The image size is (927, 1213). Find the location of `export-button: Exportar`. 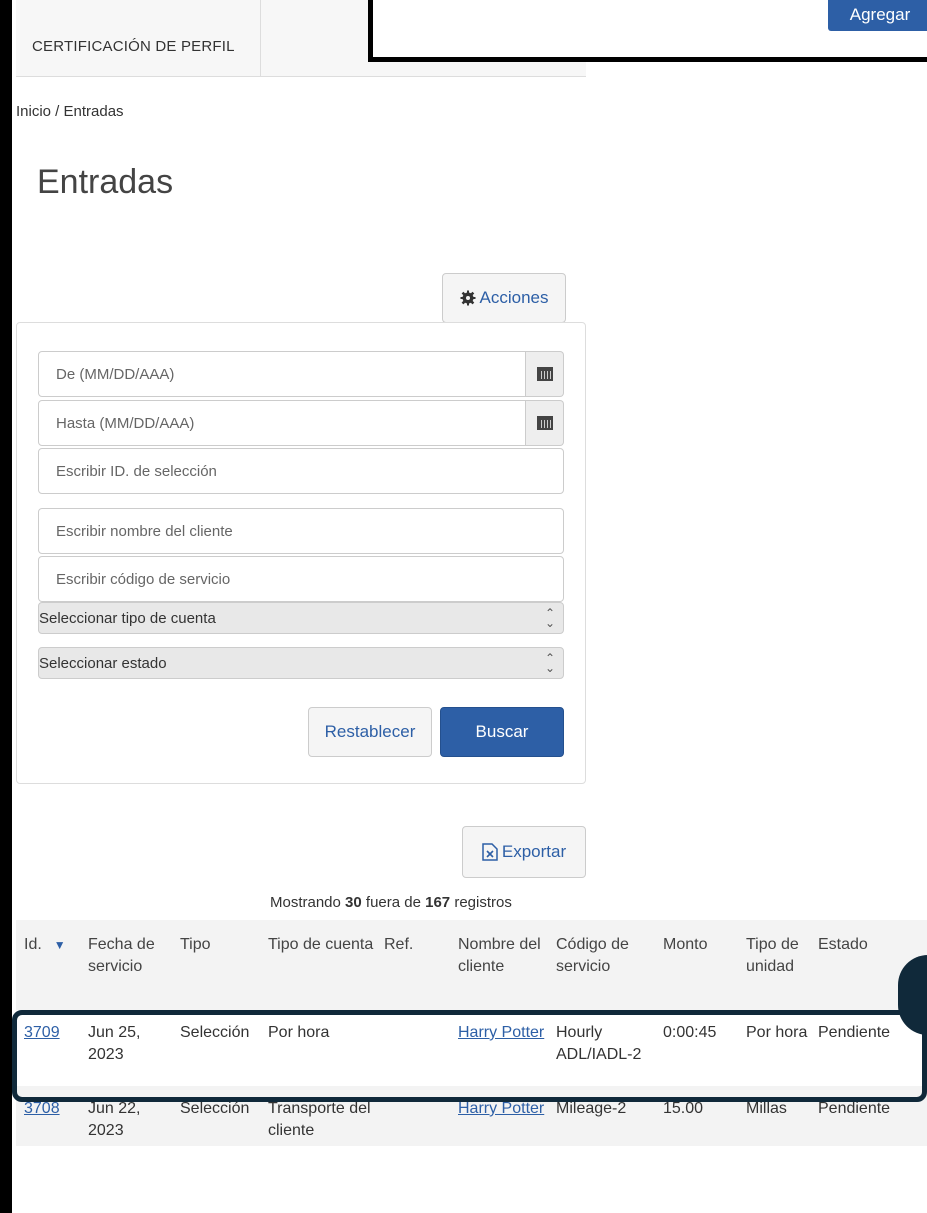

export-button: Exportar is located at coordinates (524, 852).